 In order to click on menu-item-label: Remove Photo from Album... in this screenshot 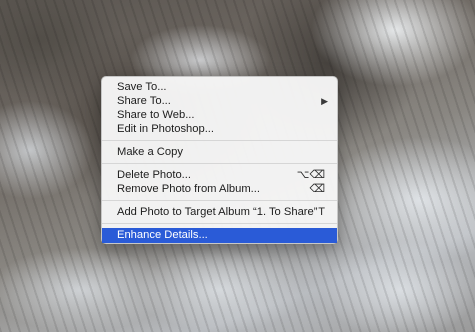, I will do `click(189, 189)`.